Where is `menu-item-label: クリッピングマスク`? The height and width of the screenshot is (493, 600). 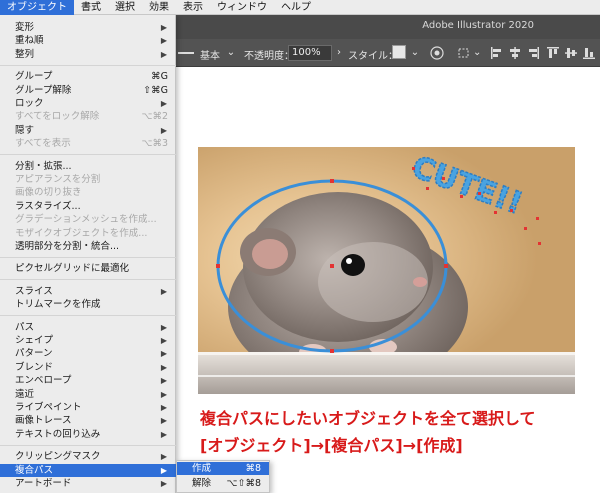 menu-item-label: クリッピングマスク is located at coordinates (58, 457).